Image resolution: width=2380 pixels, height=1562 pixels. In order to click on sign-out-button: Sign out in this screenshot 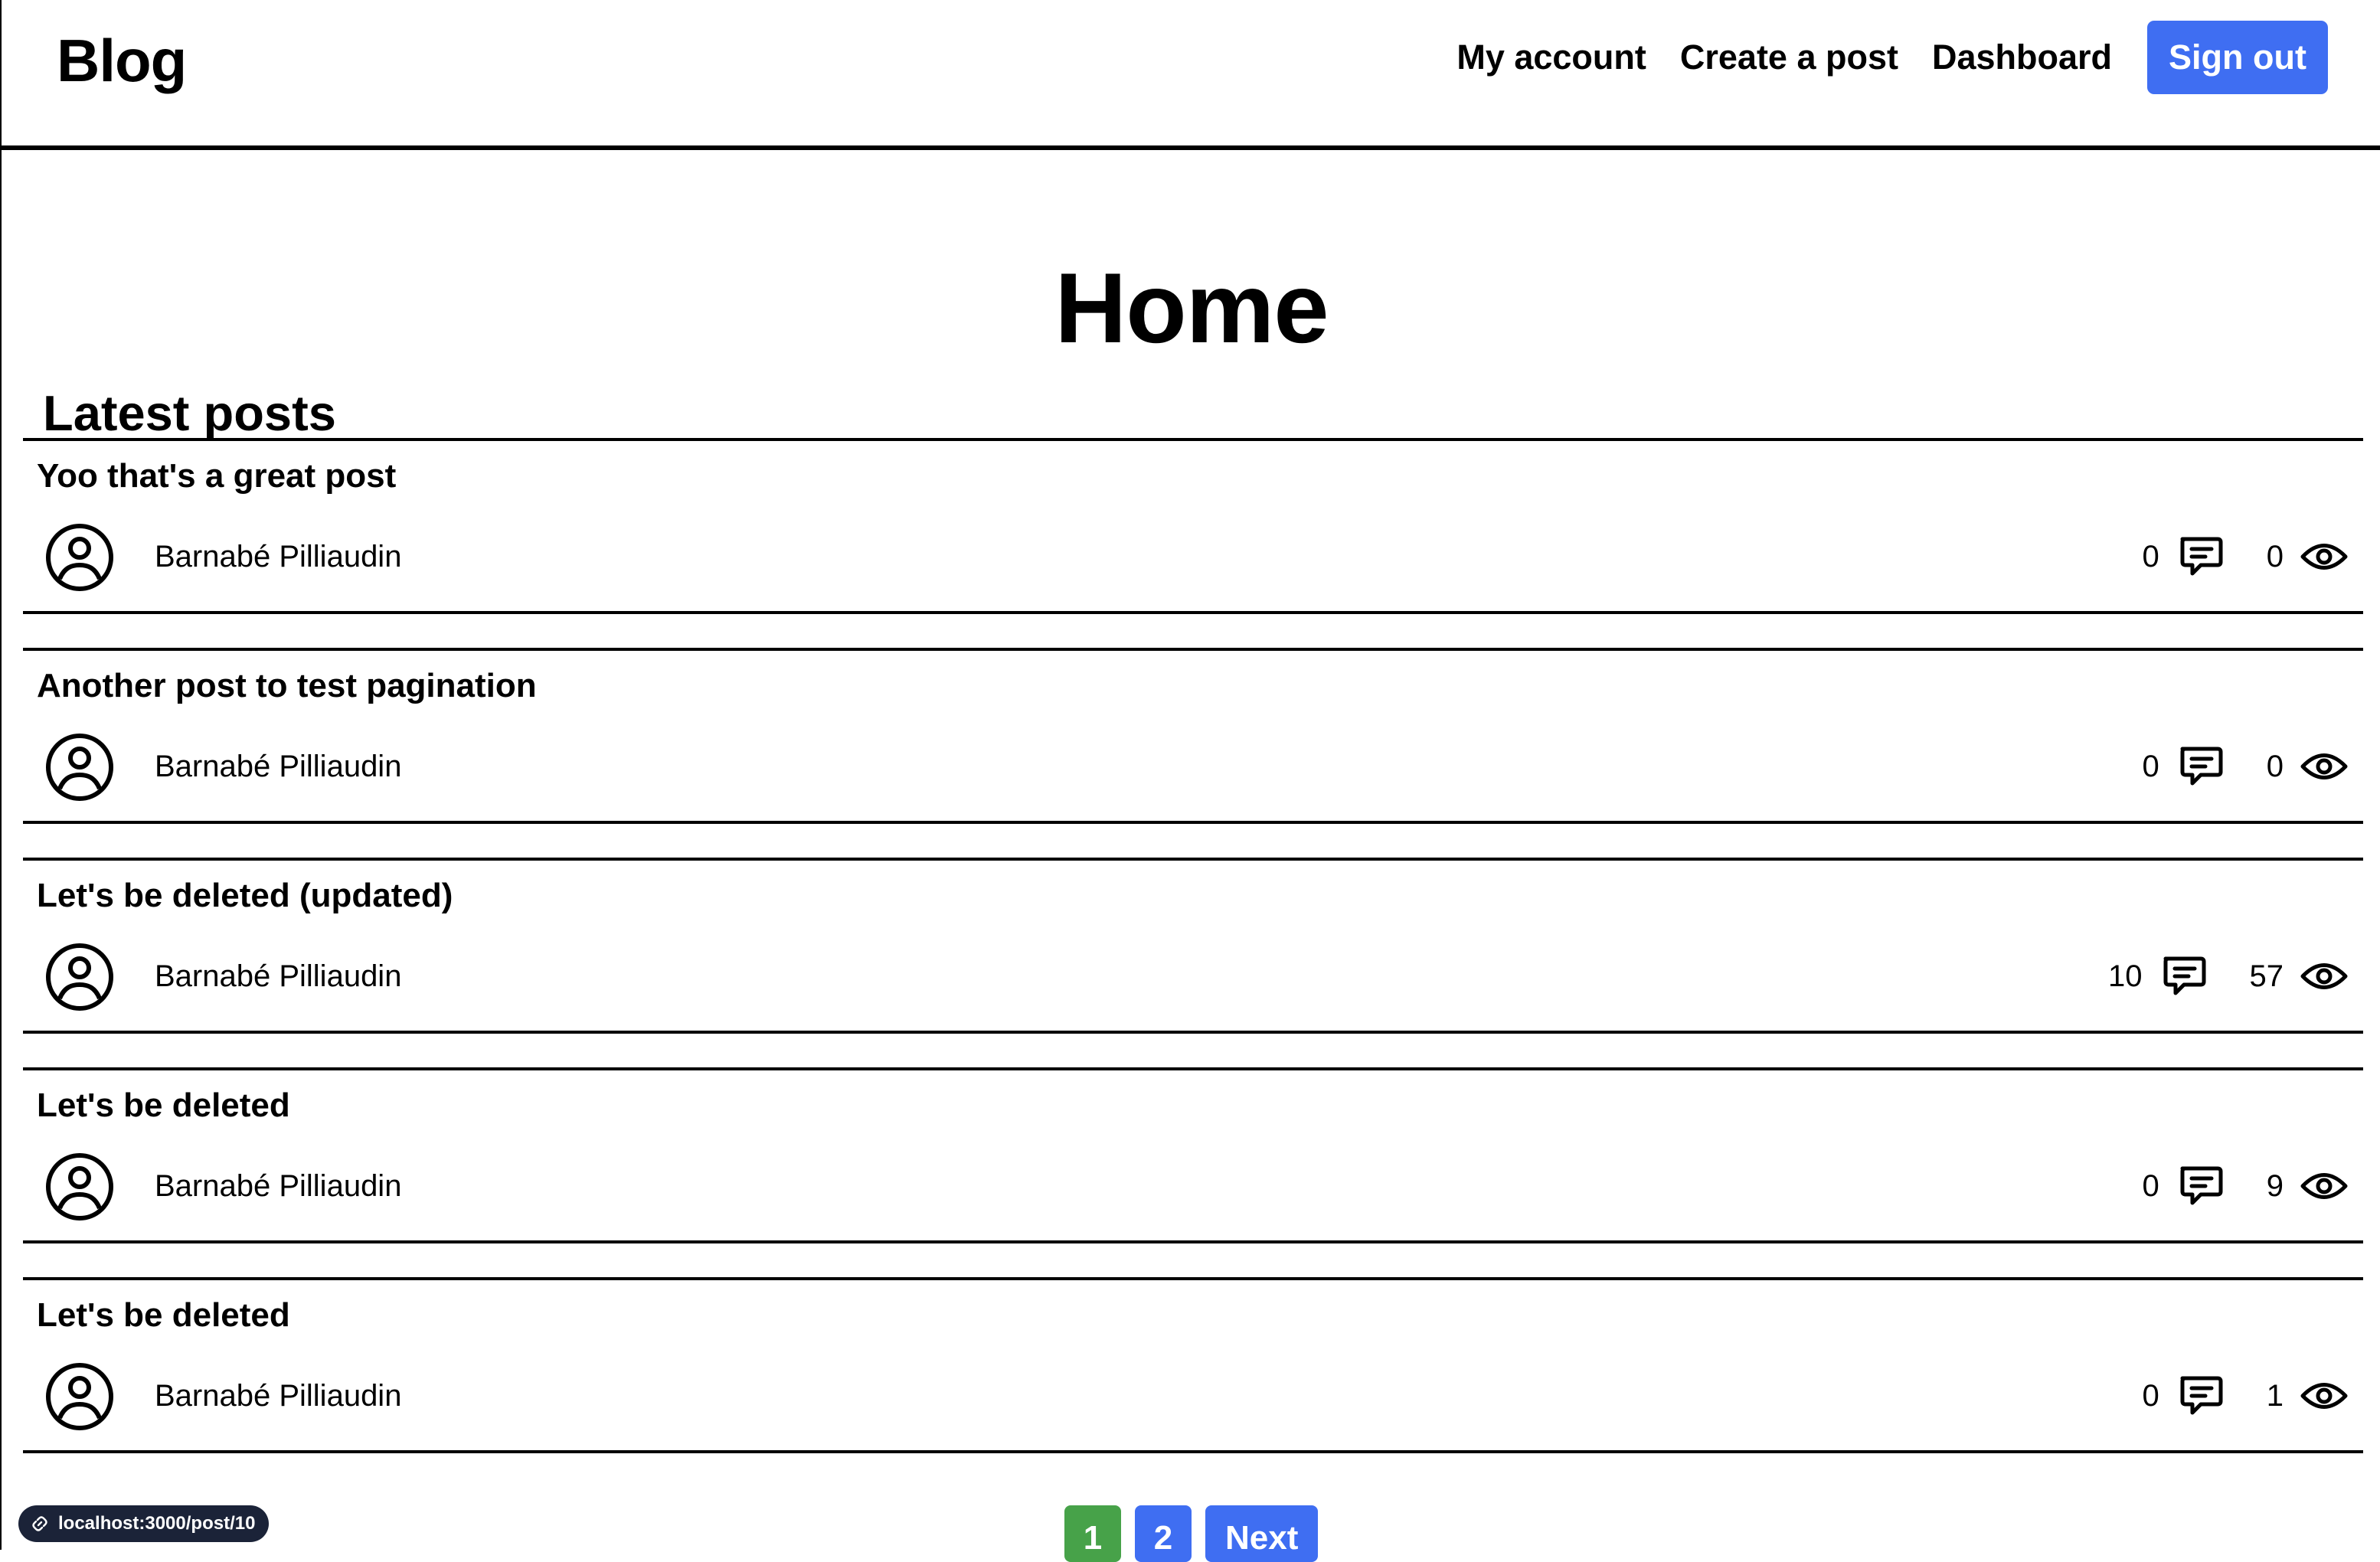, I will do `click(2237, 57)`.